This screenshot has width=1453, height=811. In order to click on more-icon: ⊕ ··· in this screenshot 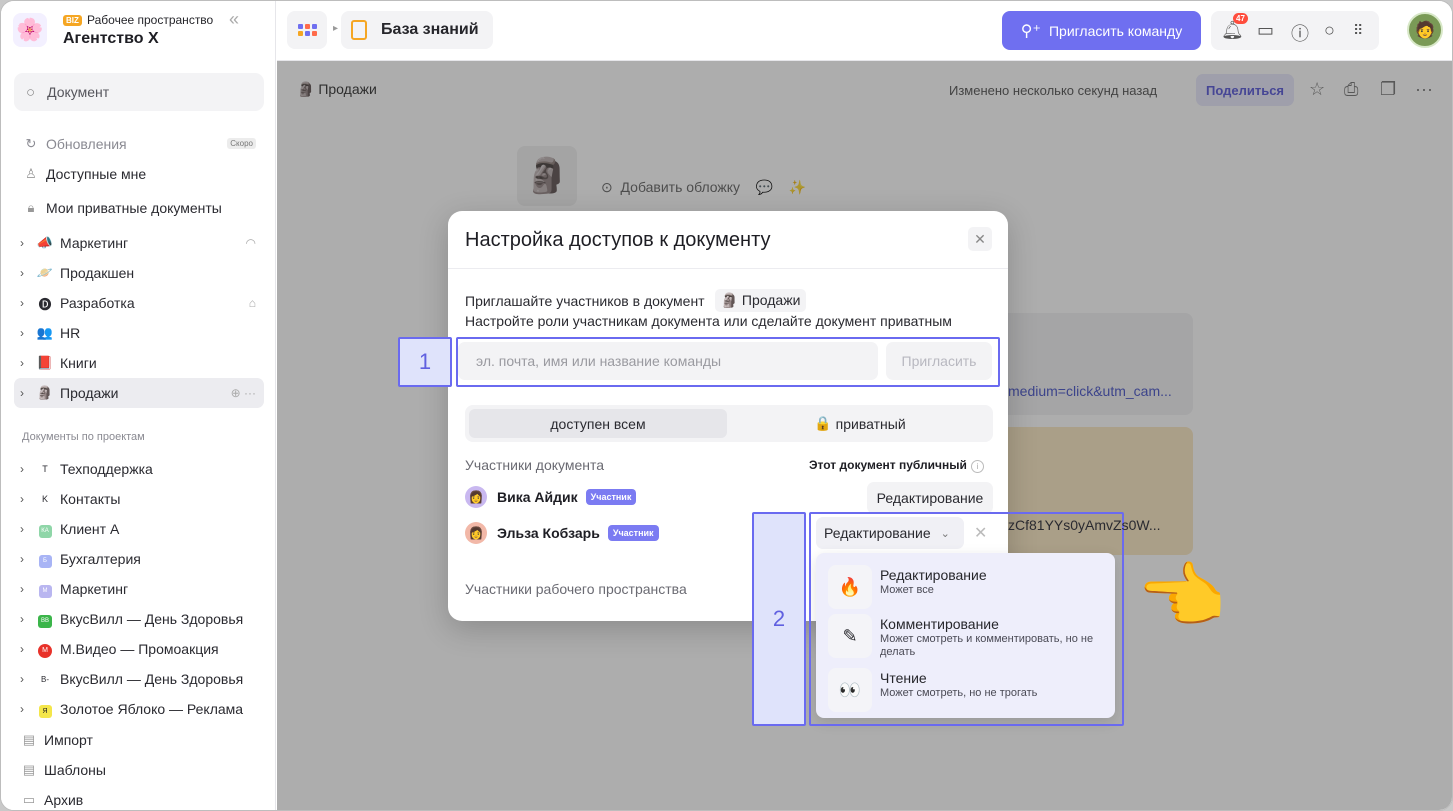, I will do `click(243, 393)`.